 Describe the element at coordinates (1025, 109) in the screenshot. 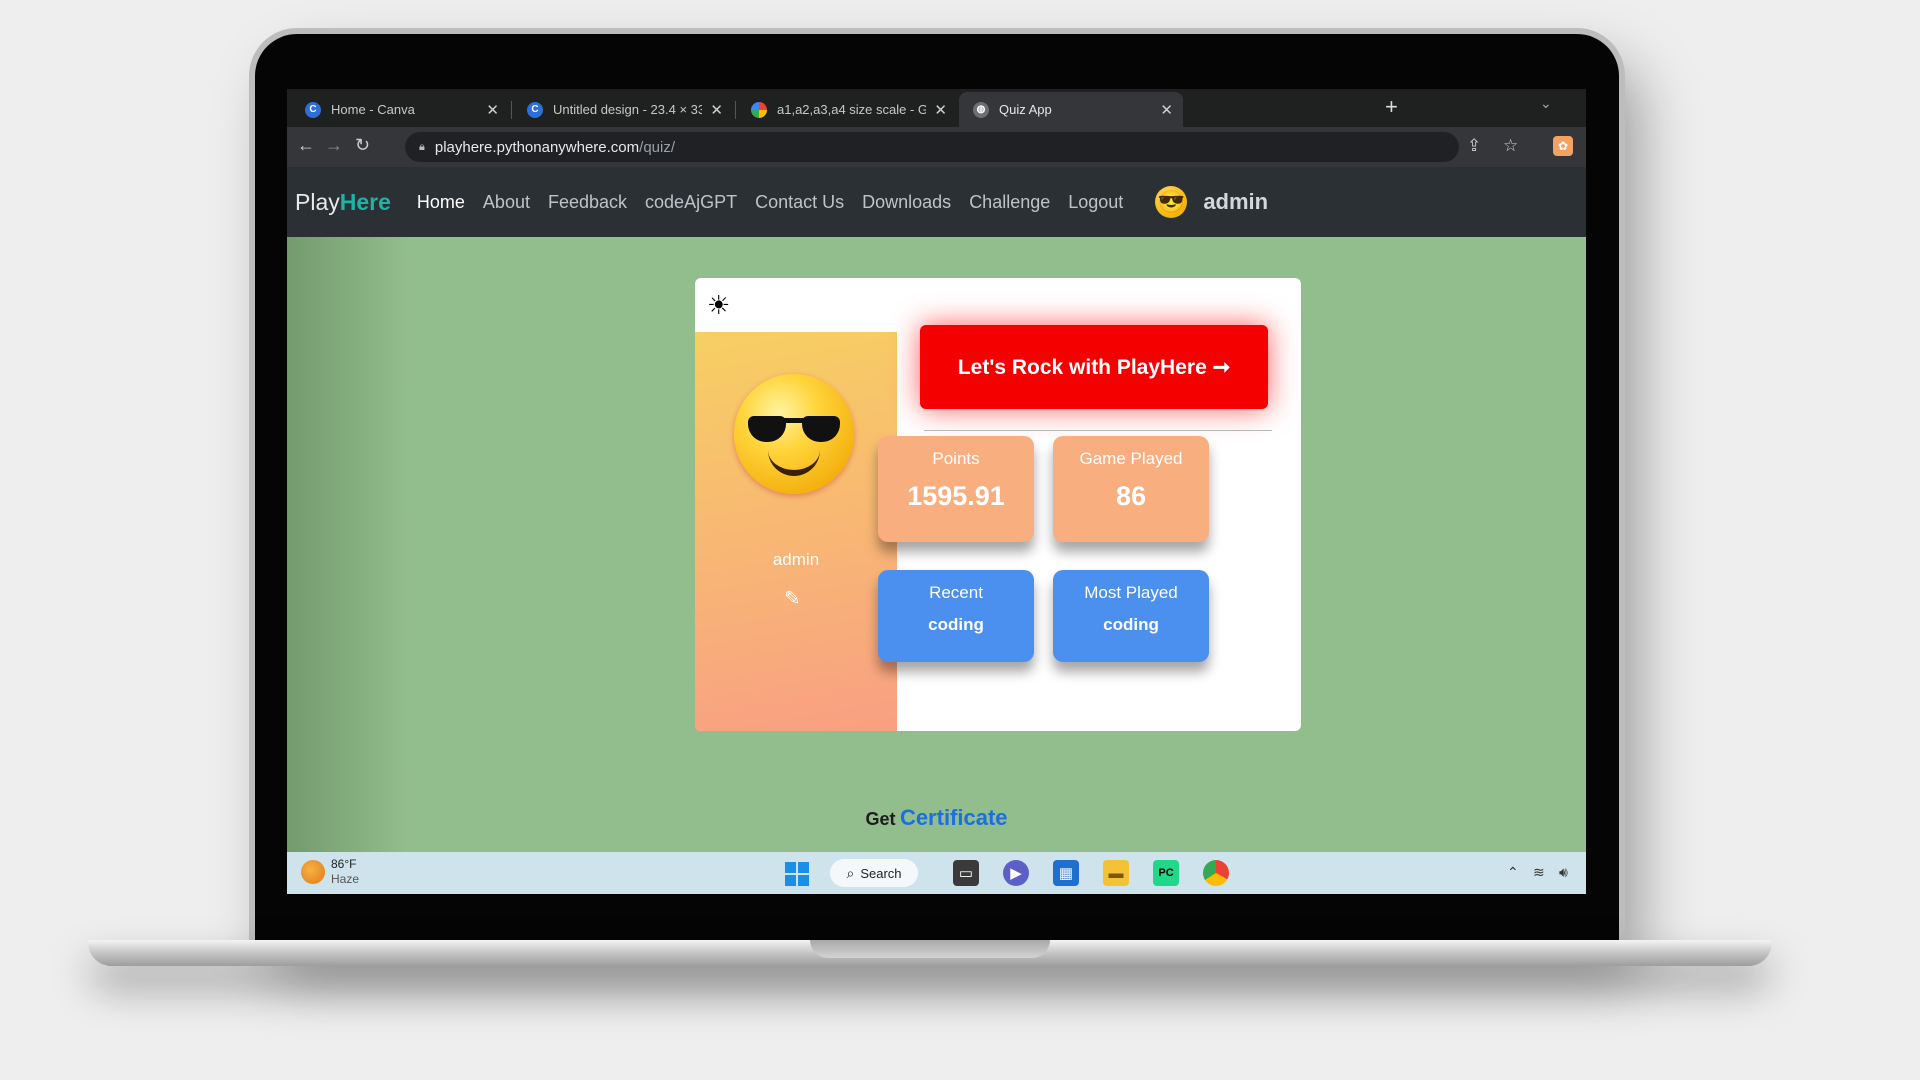

I see `tab-title: Quiz App` at that location.